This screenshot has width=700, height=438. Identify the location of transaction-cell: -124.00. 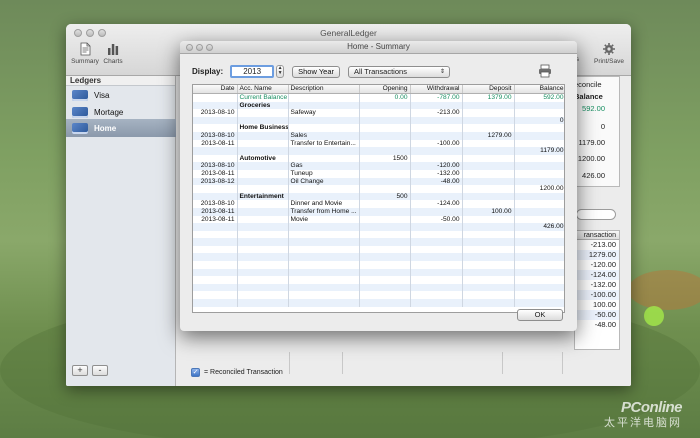
(597, 275).